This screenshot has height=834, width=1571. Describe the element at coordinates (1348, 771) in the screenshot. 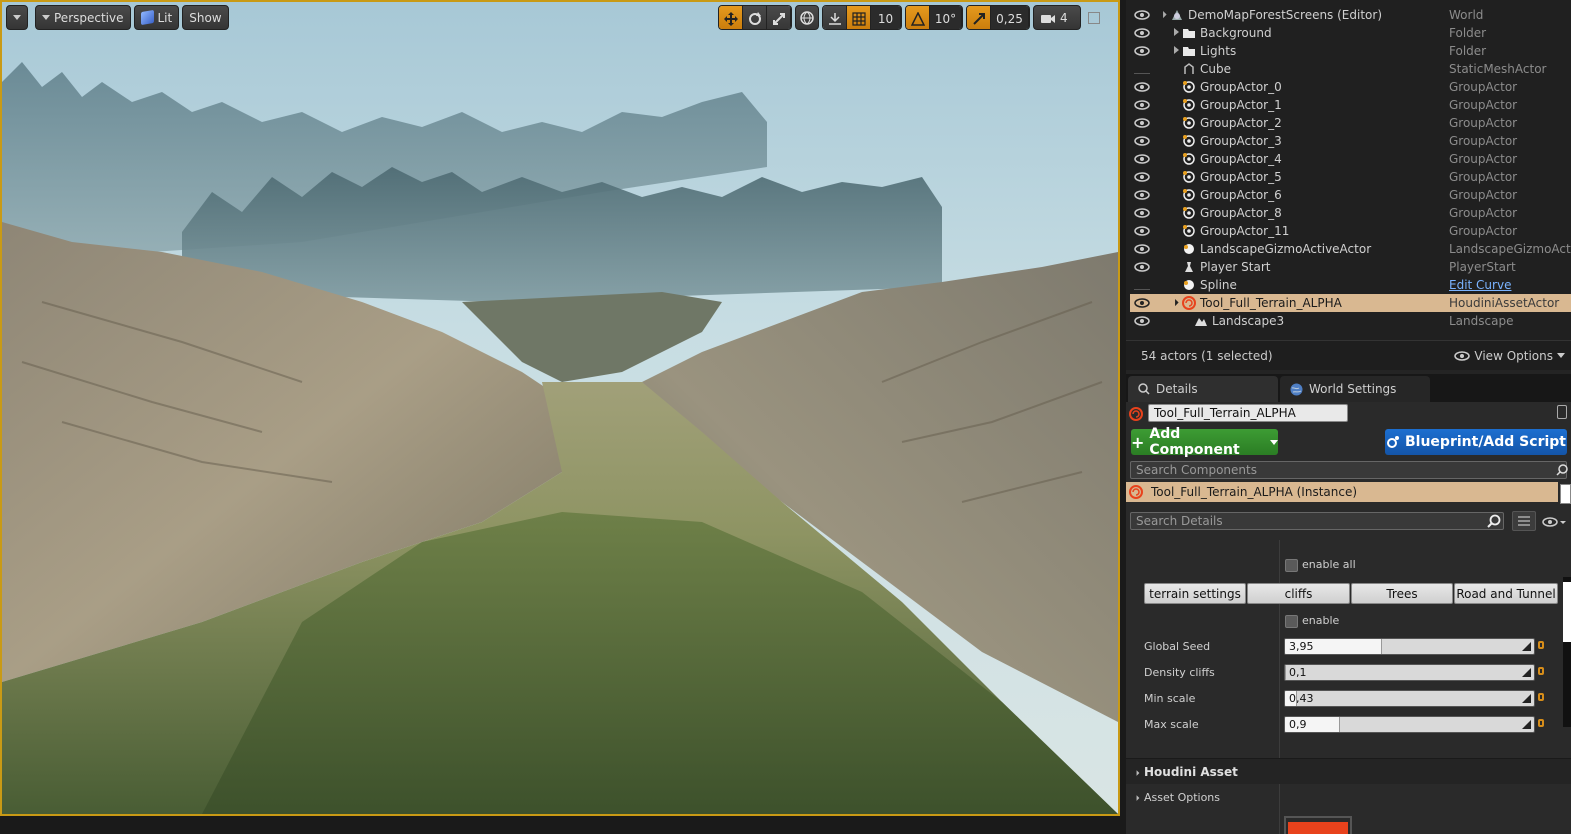

I see `houdini-asset-section: Houdini Asset` at that location.